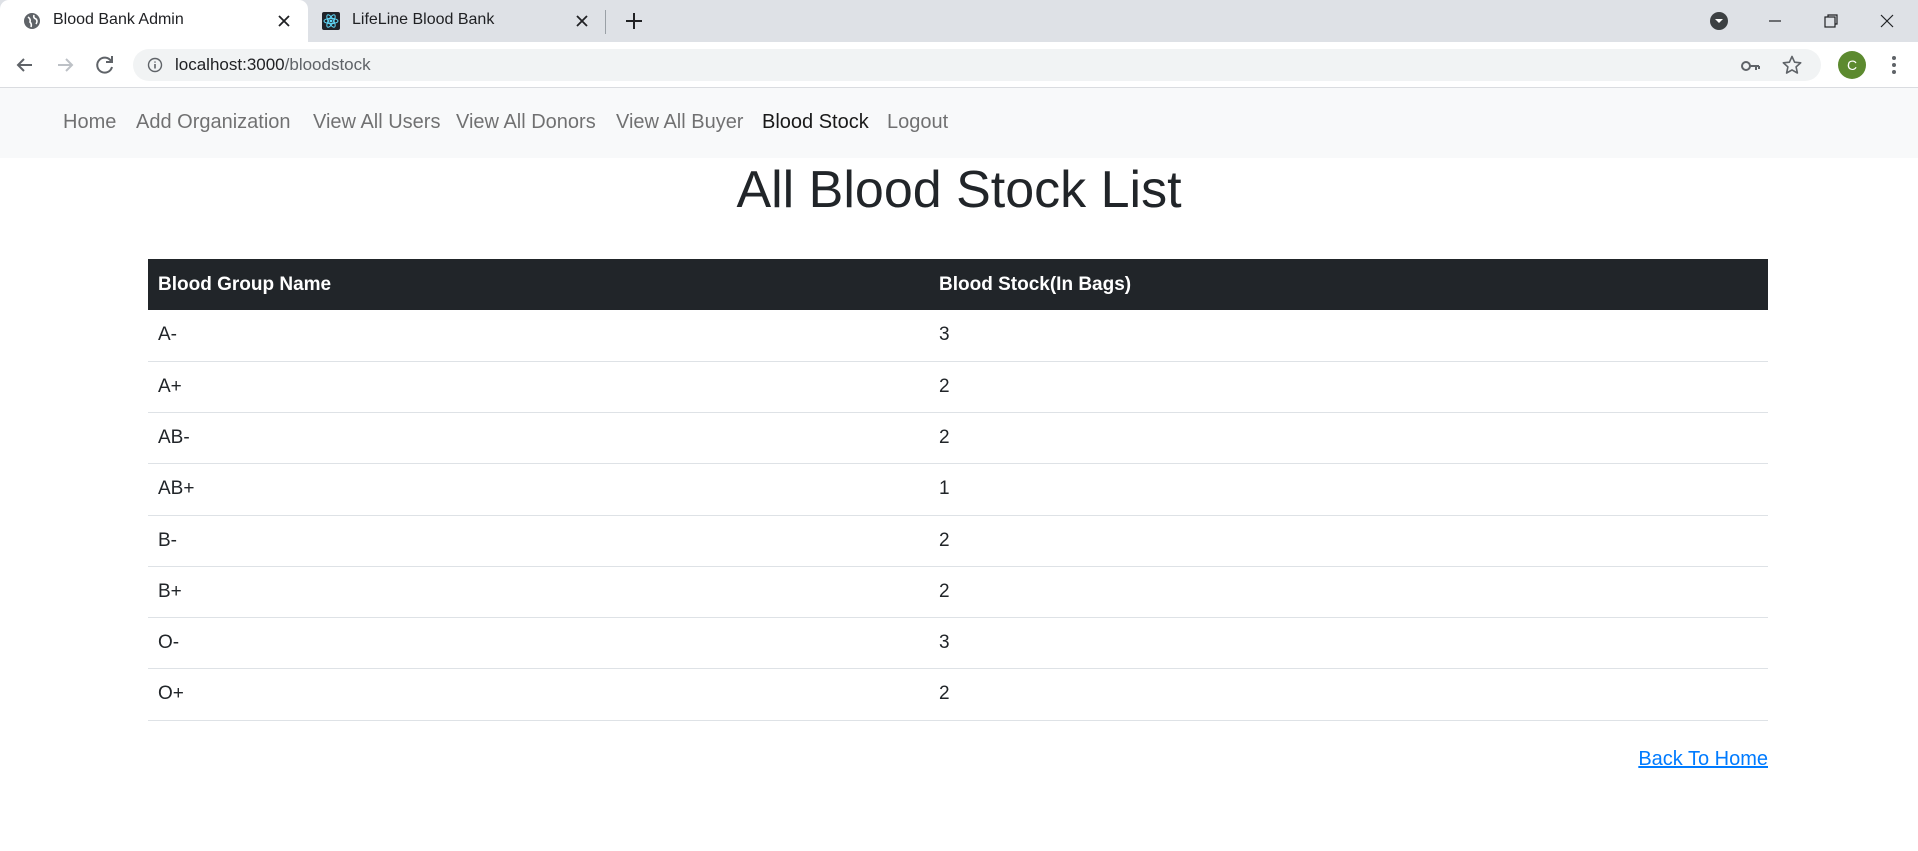 The width and height of the screenshot is (1918, 851). I want to click on blood-group-cell: B-, so click(538, 541).